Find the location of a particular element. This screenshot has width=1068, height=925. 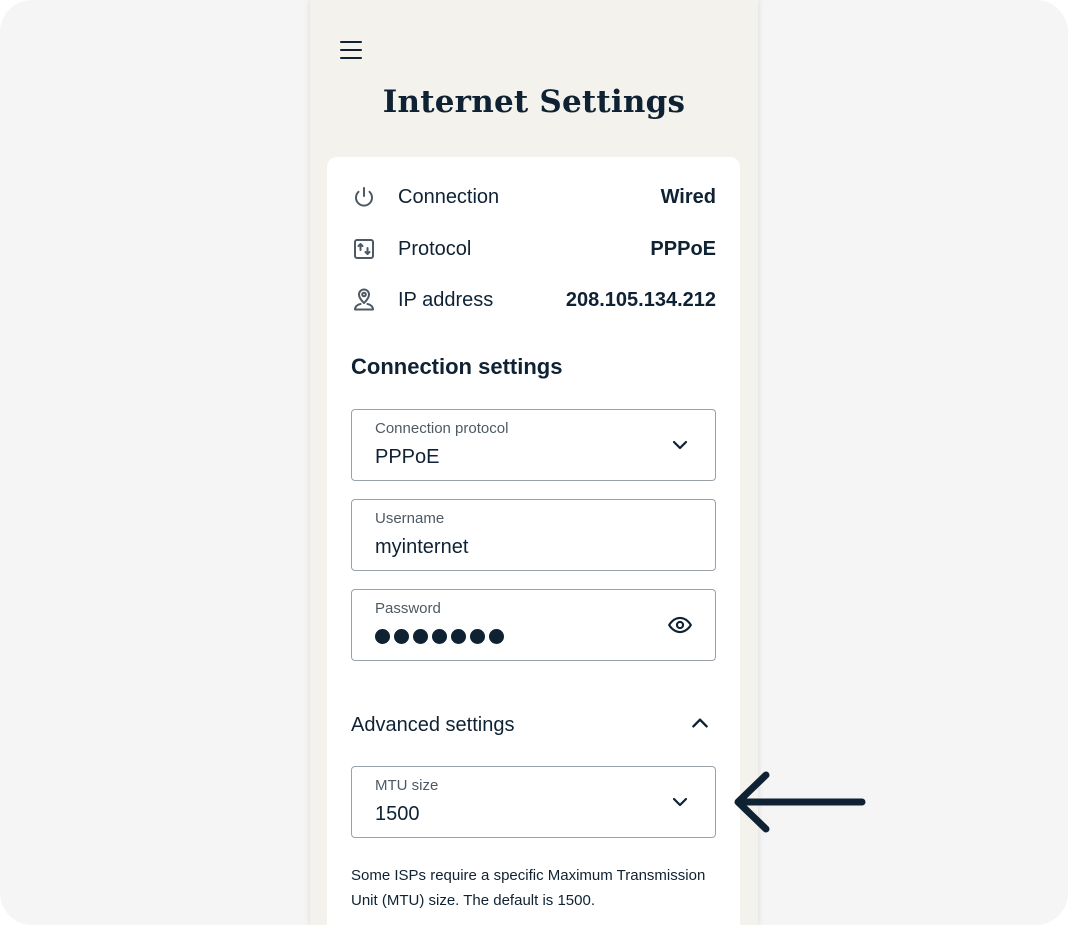

status-label: Protocol is located at coordinates (435, 248).